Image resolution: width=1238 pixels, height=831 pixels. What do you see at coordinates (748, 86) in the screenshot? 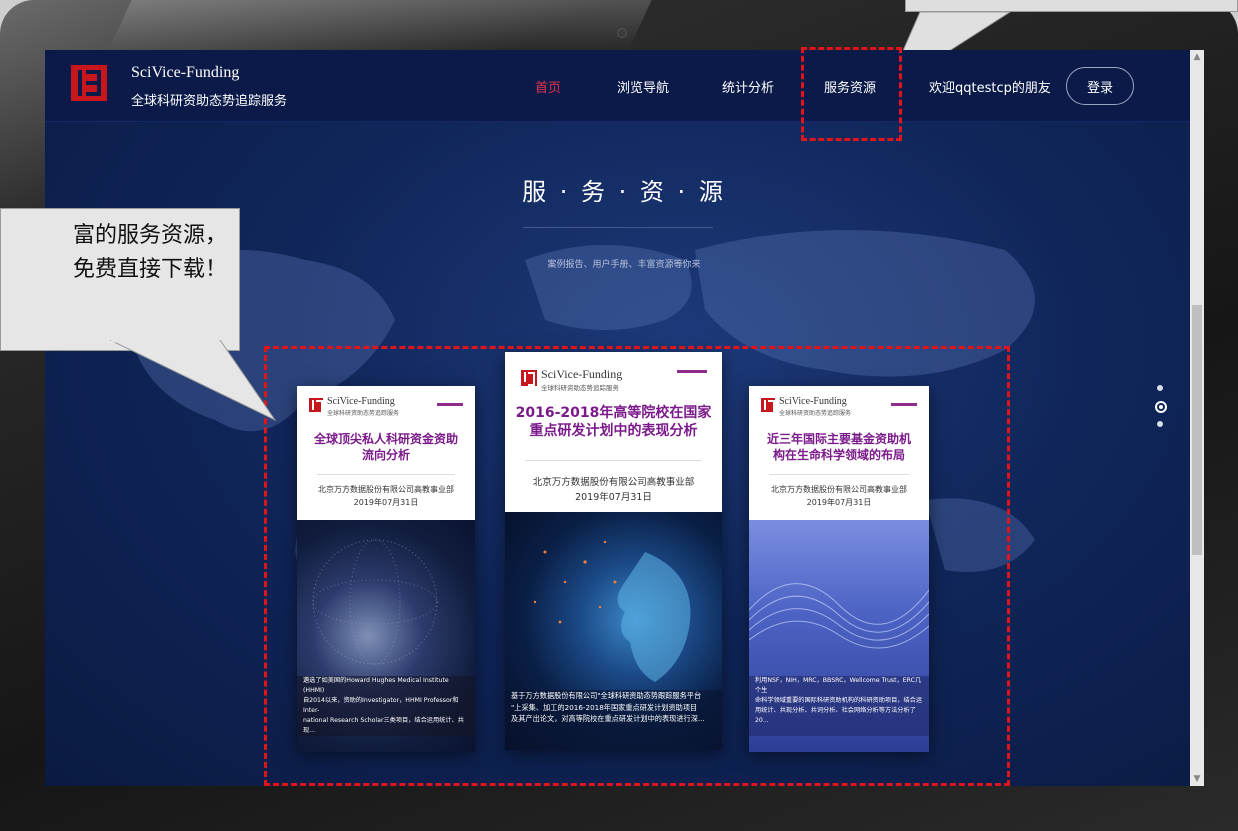
I see `nav-statistics: 统计分析` at bounding box center [748, 86].